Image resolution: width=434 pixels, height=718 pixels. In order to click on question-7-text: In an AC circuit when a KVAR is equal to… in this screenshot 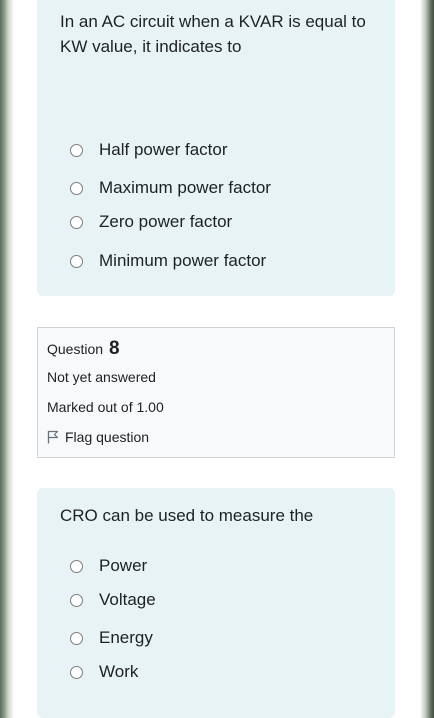, I will do `click(213, 34)`.